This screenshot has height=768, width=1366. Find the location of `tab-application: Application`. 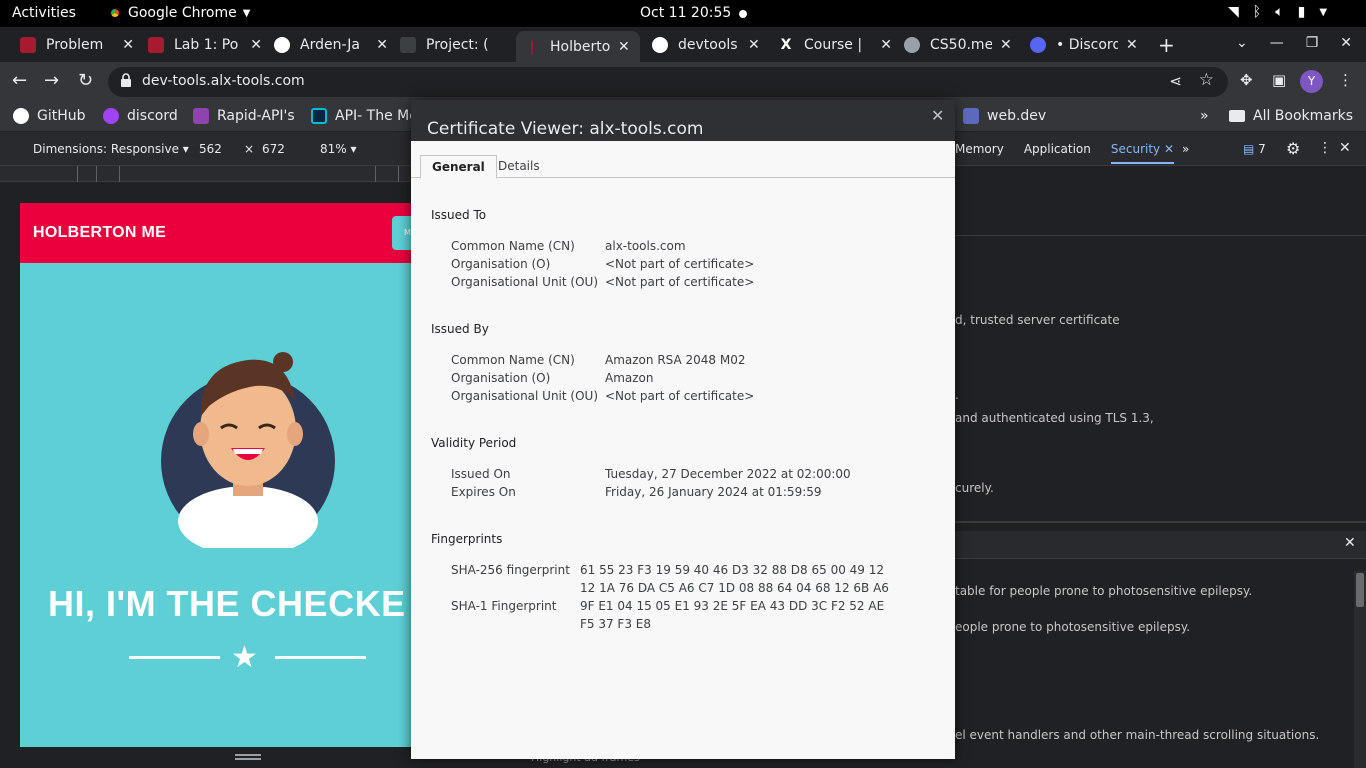

tab-application: Application is located at coordinates (1057, 149).